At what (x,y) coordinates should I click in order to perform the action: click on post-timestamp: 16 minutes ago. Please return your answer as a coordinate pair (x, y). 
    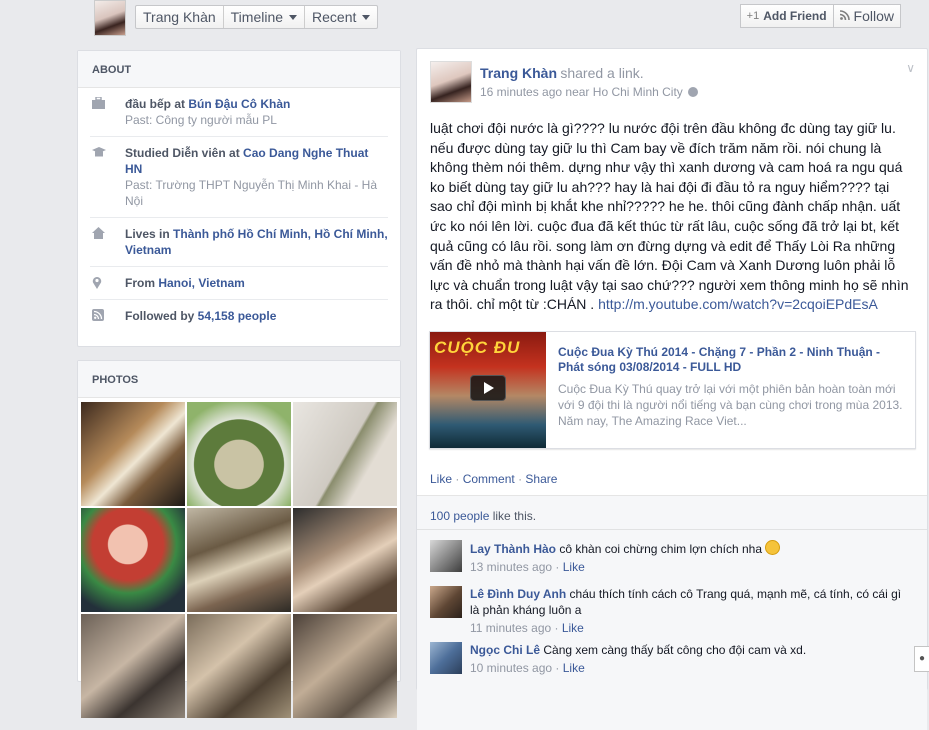
    Looking at the image, I should click on (521, 92).